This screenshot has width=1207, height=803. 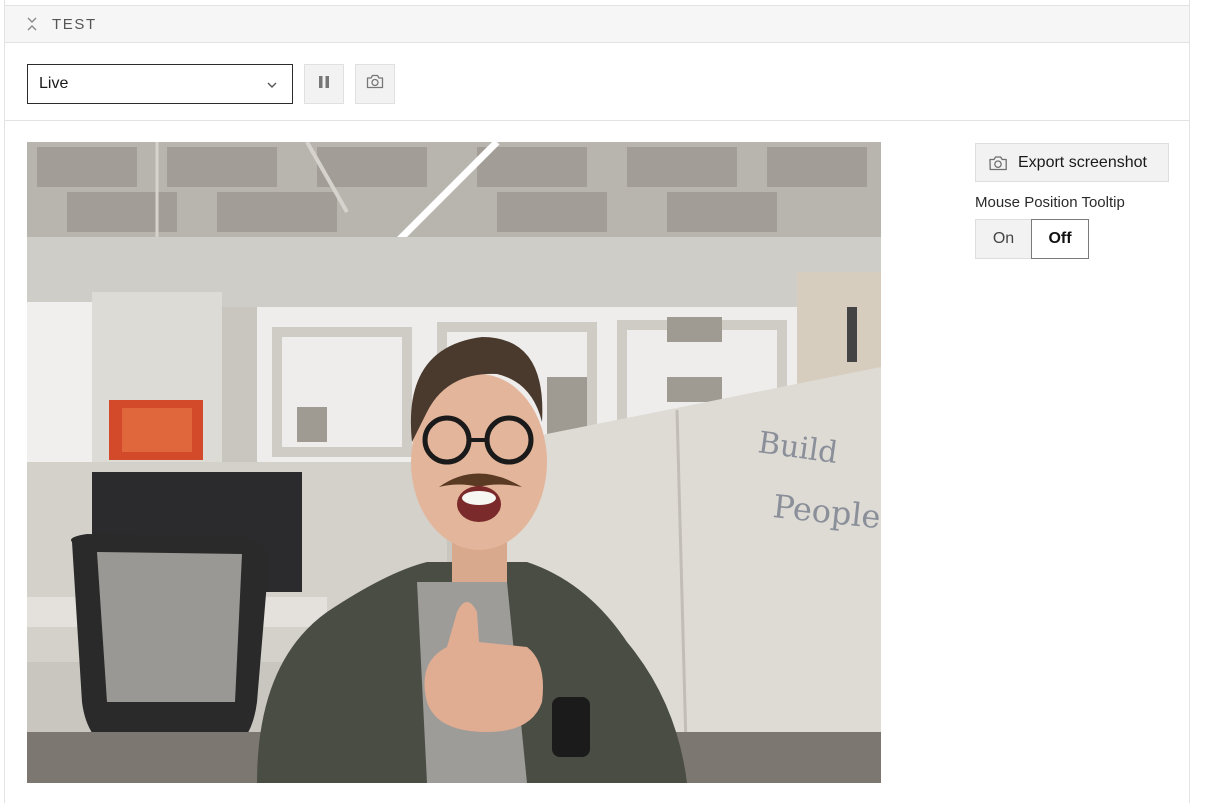 I want to click on source-select: Live, so click(x=160, y=84).